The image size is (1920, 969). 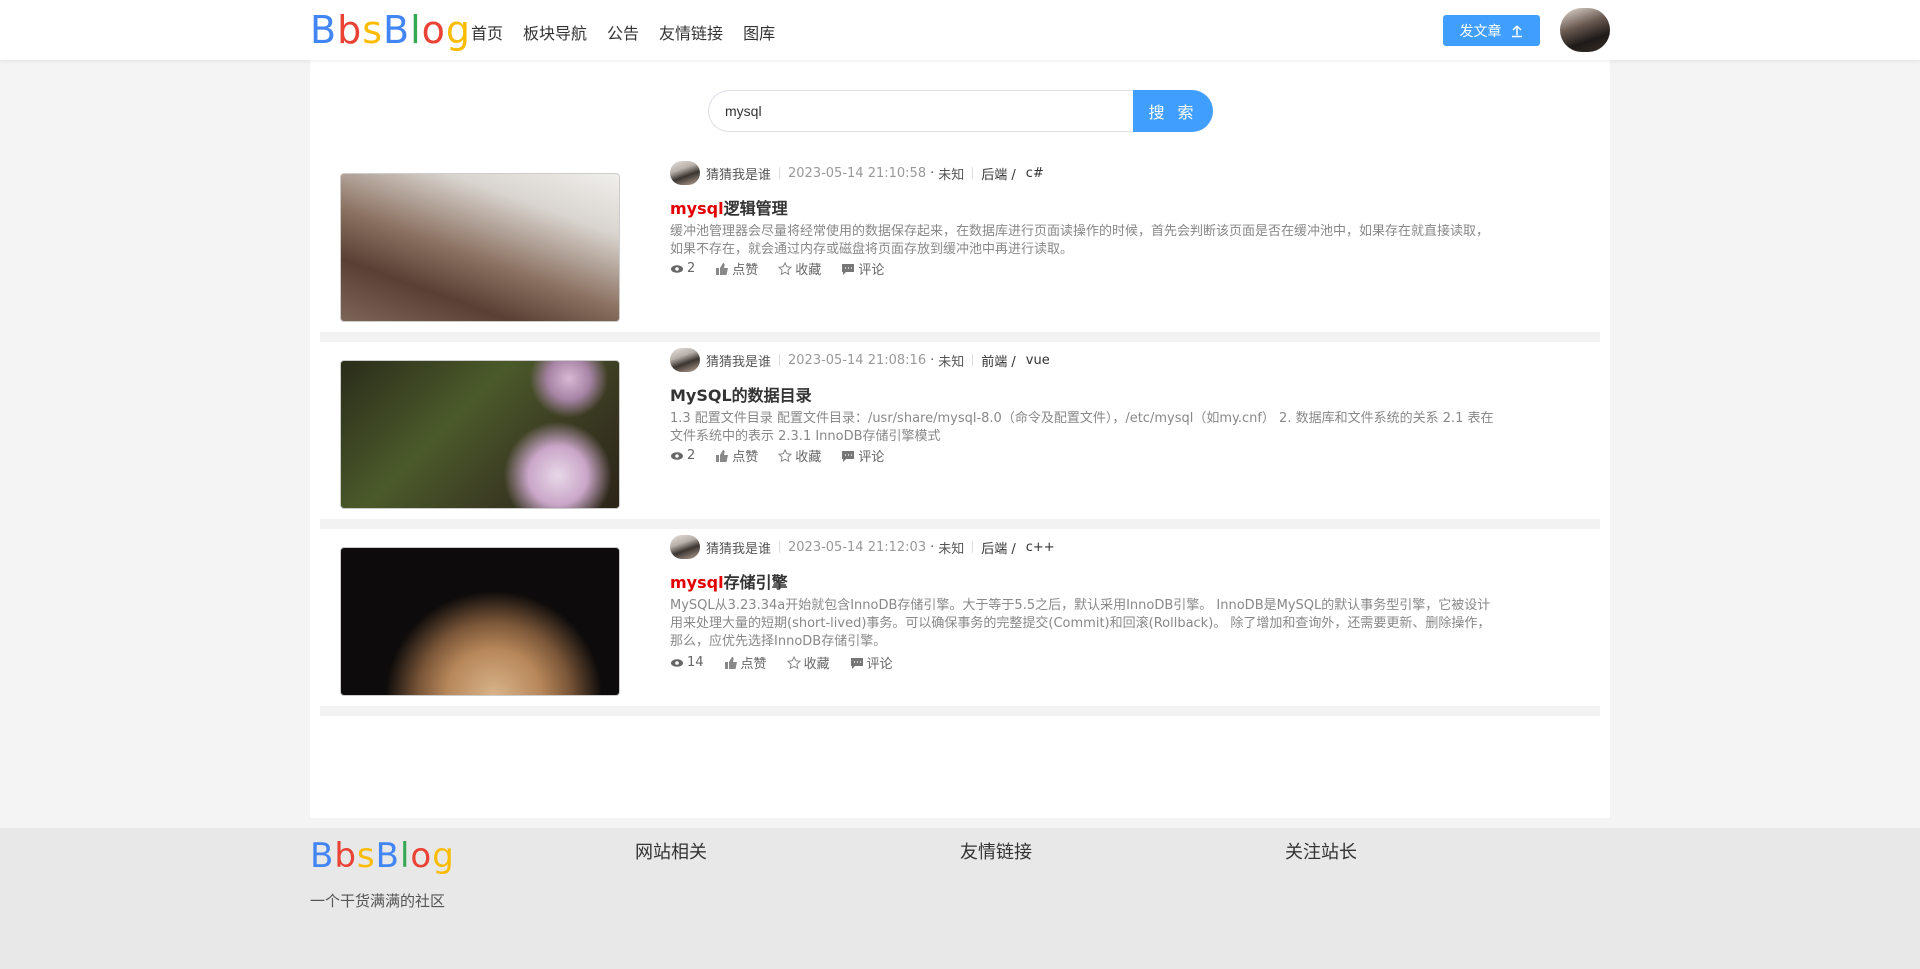 I want to click on post-category: 前端 /, so click(x=998, y=360).